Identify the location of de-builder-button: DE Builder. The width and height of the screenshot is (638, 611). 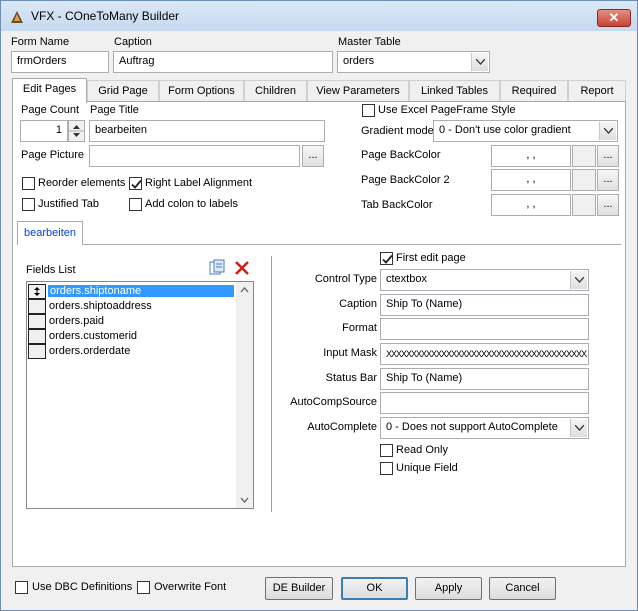
(299, 588).